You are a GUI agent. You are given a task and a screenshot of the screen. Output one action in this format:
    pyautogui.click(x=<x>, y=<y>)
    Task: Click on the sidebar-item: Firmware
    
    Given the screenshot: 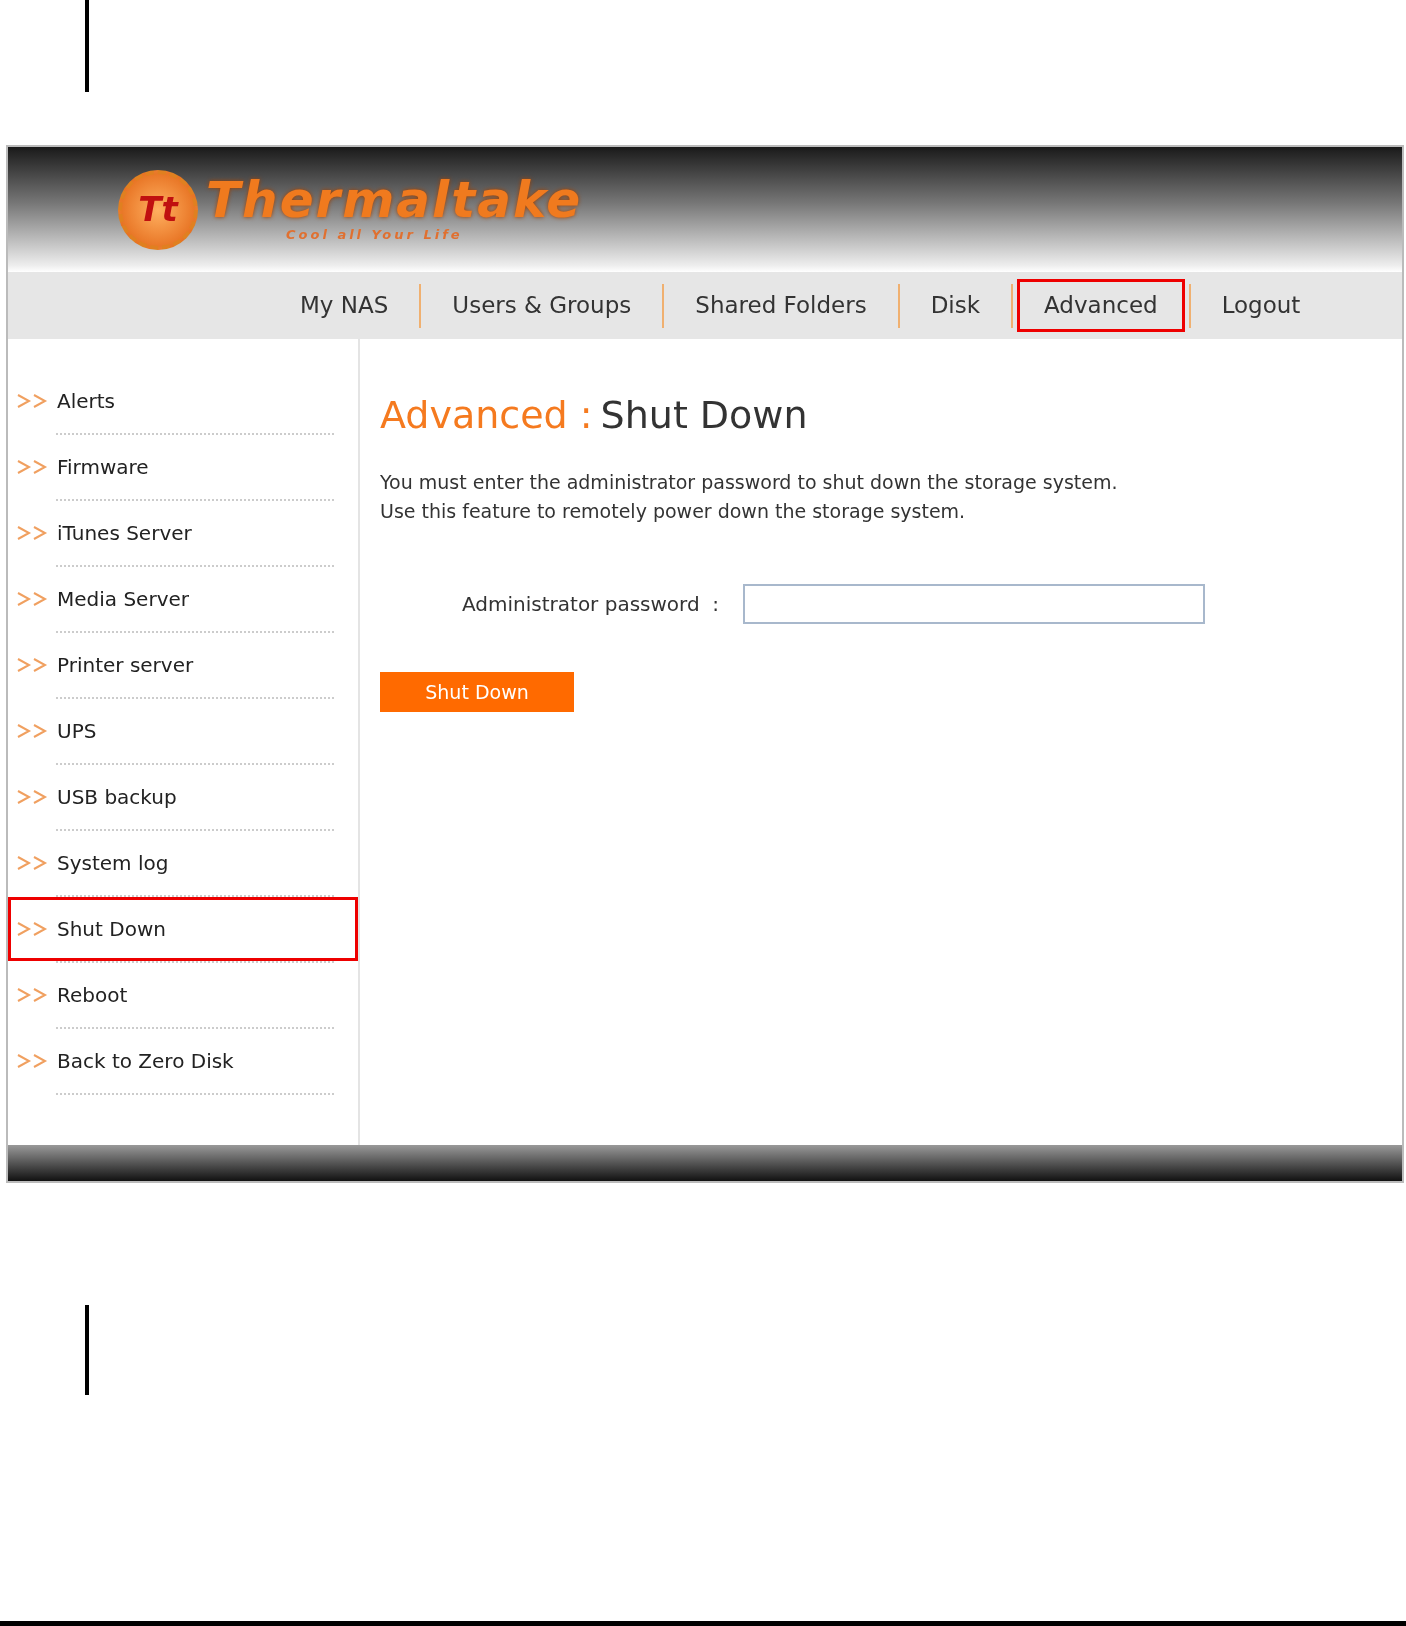 What is the action you would take?
    pyautogui.click(x=183, y=467)
    